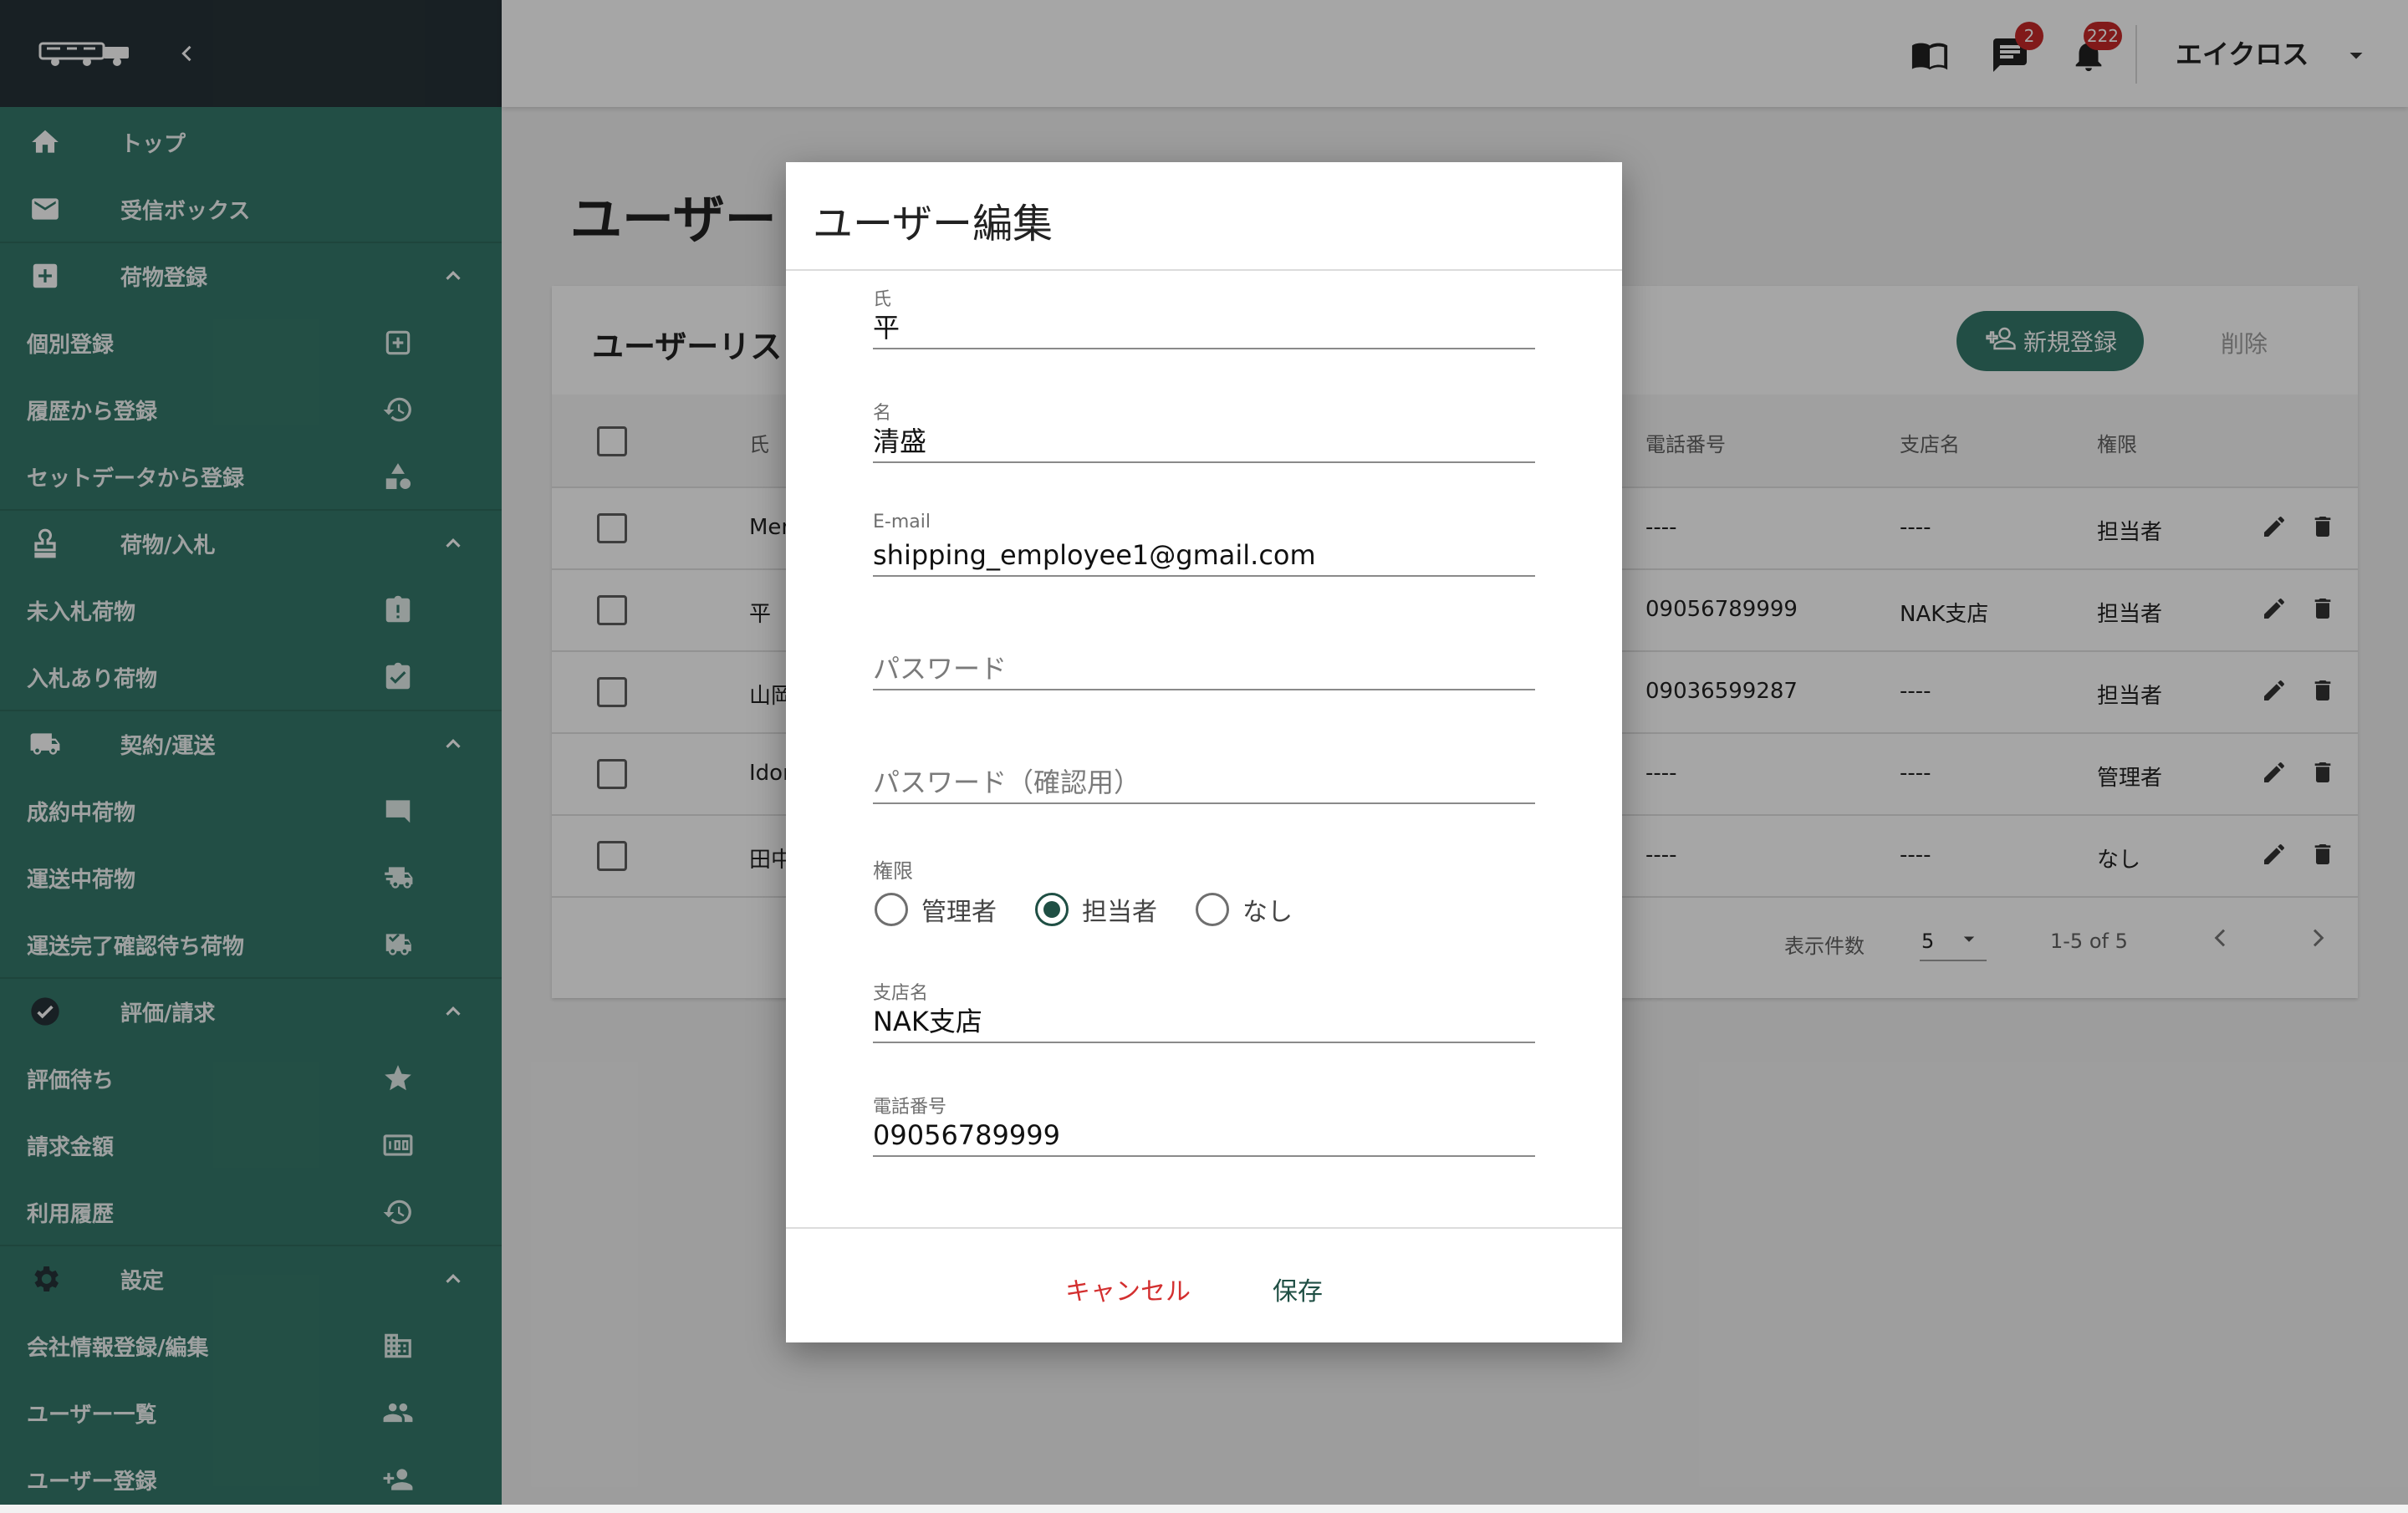  Describe the element at coordinates (1204, 1021) in the screenshot. I see `branch-input: NAK支店` at that location.